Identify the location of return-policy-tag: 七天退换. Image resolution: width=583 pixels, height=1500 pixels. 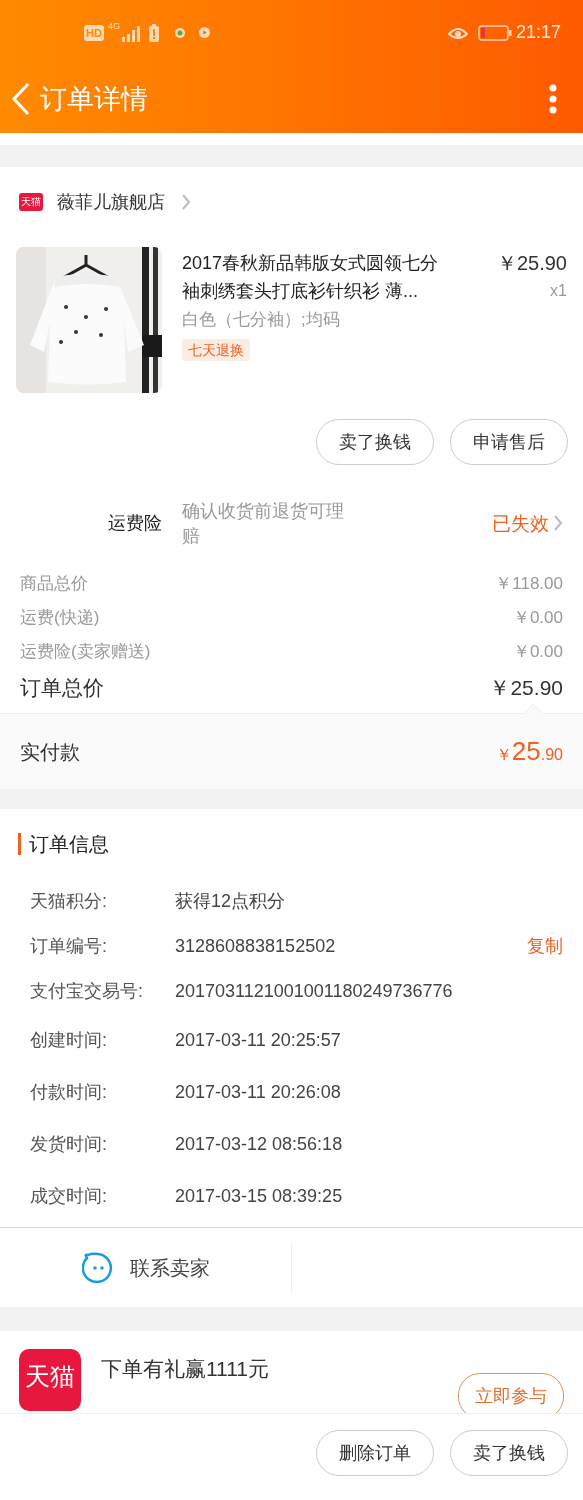
(216, 349).